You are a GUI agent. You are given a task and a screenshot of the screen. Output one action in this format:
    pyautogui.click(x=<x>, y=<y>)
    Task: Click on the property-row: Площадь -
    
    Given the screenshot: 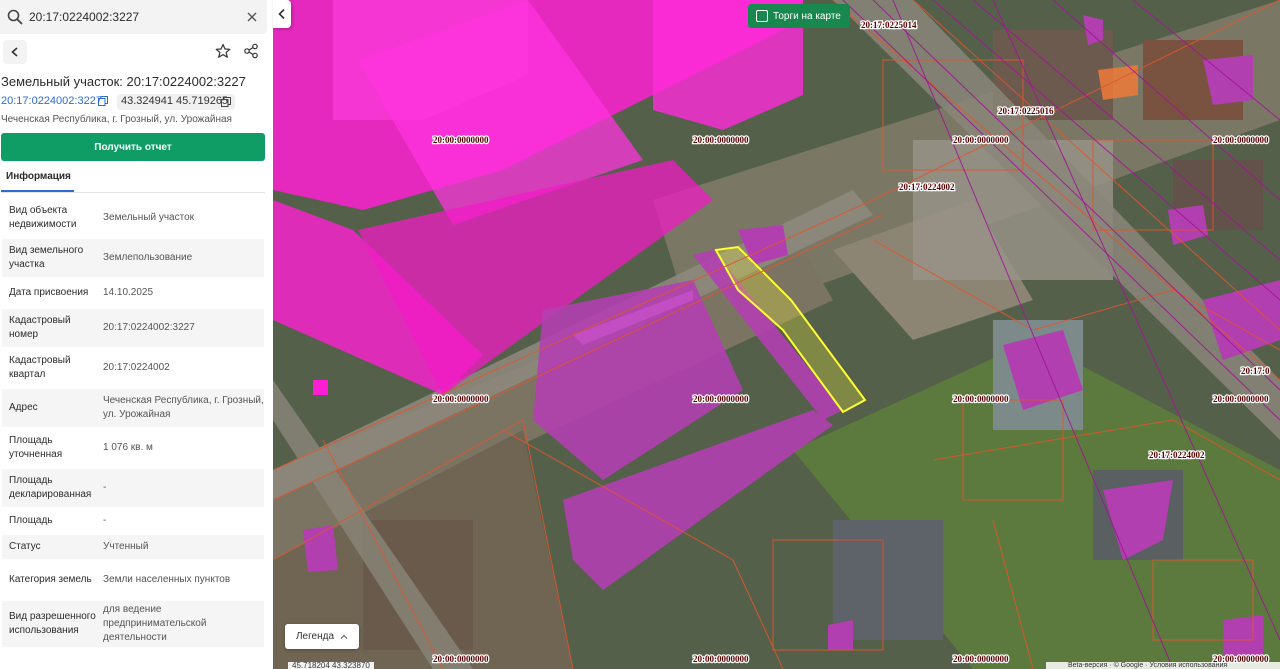 What is the action you would take?
    pyautogui.click(x=133, y=521)
    